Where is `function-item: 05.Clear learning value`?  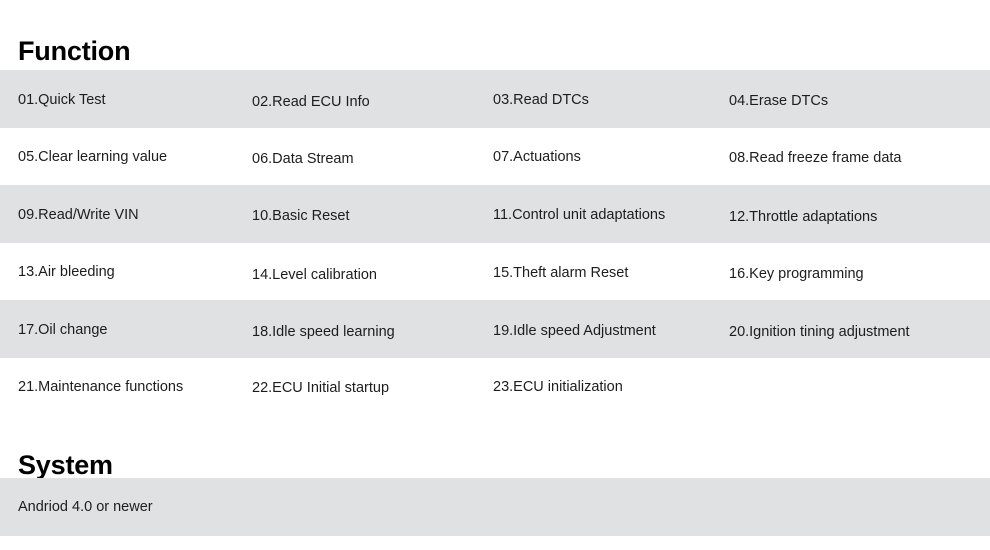 function-item: 05.Clear learning value is located at coordinates (93, 156).